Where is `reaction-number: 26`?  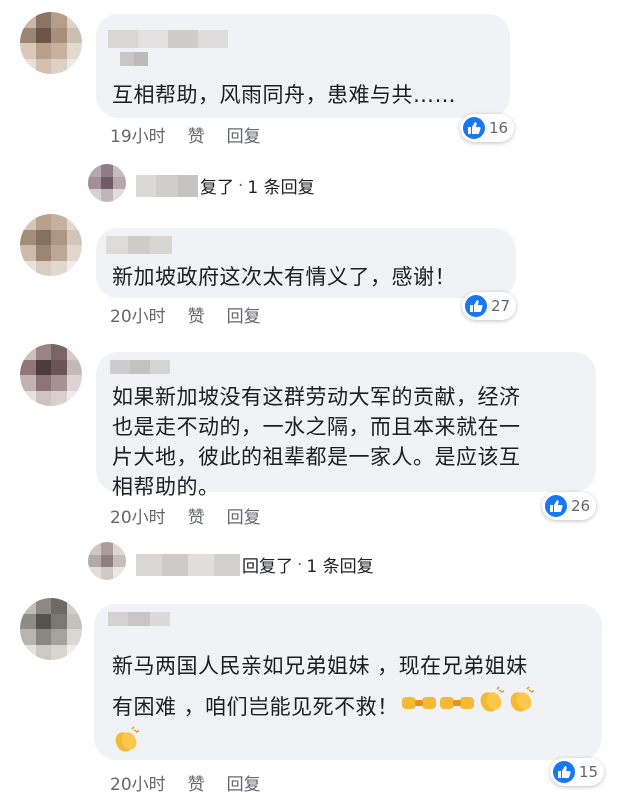
reaction-number: 26 is located at coordinates (581, 506).